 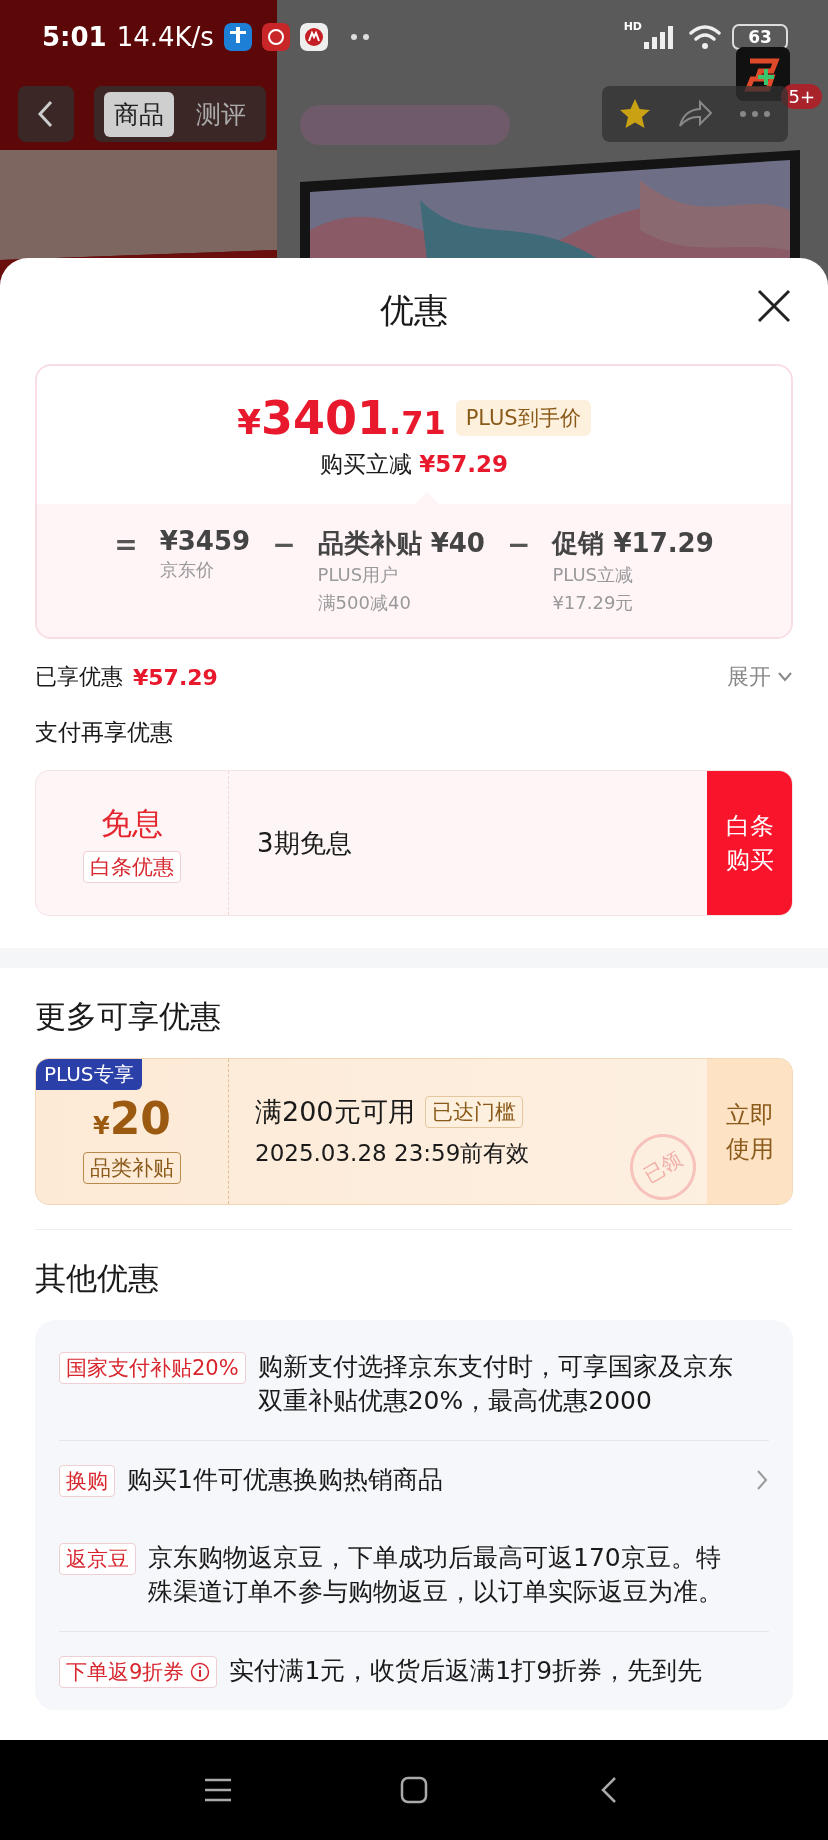 I want to click on nav-tab: 商品, so click(x=139, y=114).